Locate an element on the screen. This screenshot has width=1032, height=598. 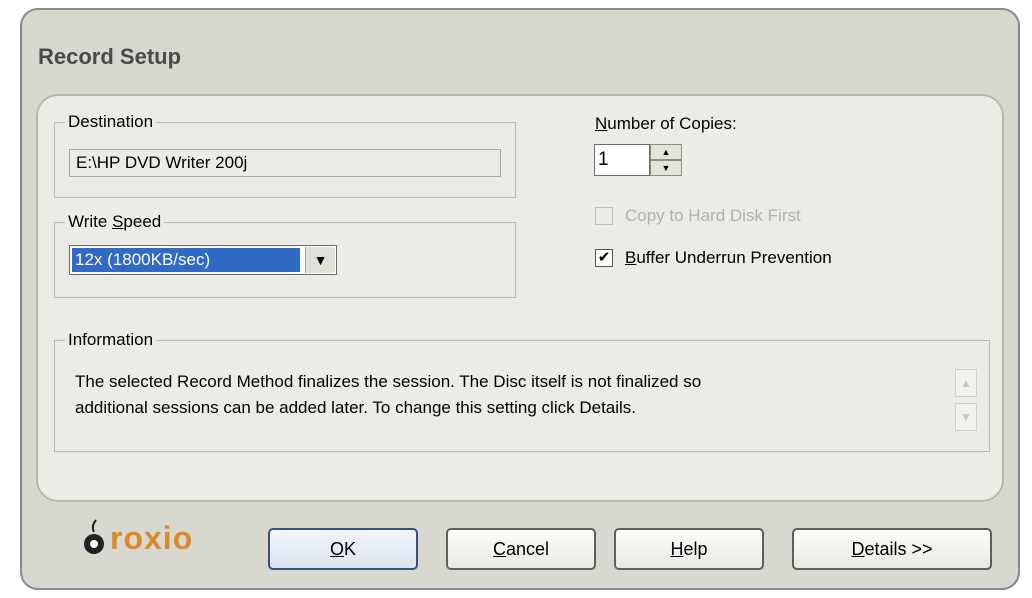
buffer-underrun-label: Buffer Underrun Prevention is located at coordinates (728, 257).